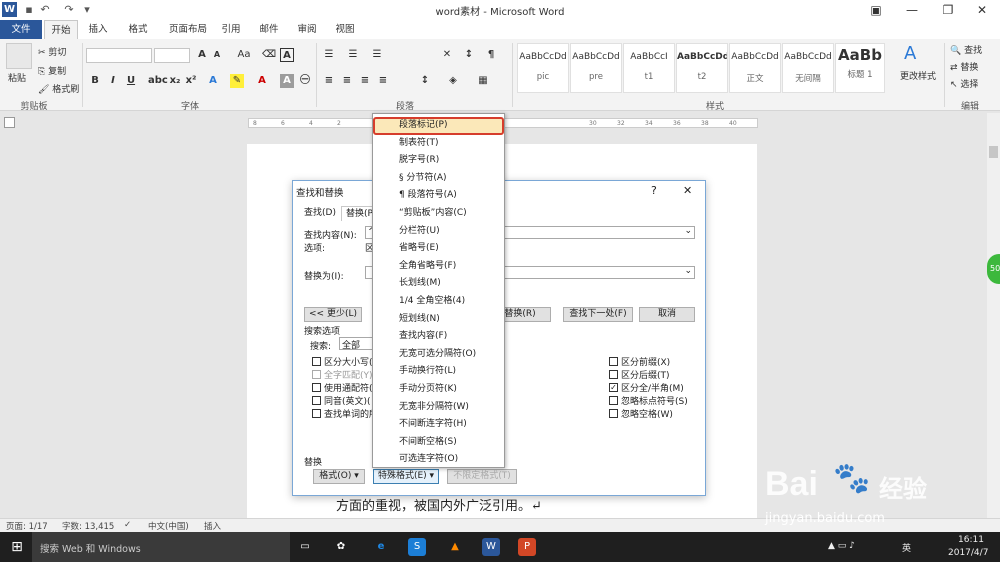  What do you see at coordinates (491, 55) in the screenshot?
I see `show-marks-icon: ¶` at bounding box center [491, 55].